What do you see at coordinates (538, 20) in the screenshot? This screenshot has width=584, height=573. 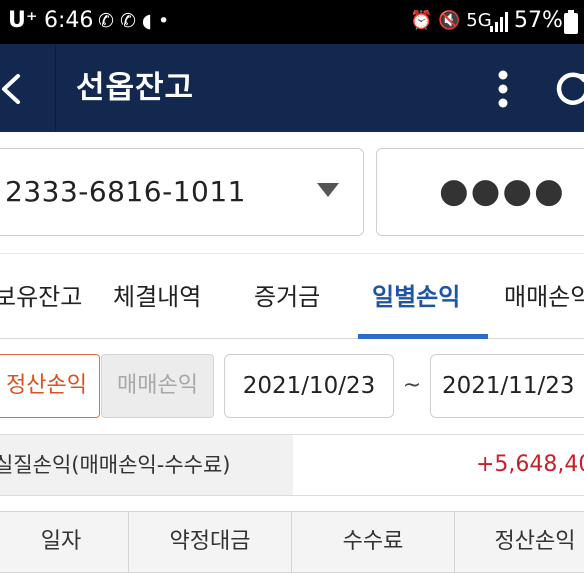 I see `battery-percent: 57%` at bounding box center [538, 20].